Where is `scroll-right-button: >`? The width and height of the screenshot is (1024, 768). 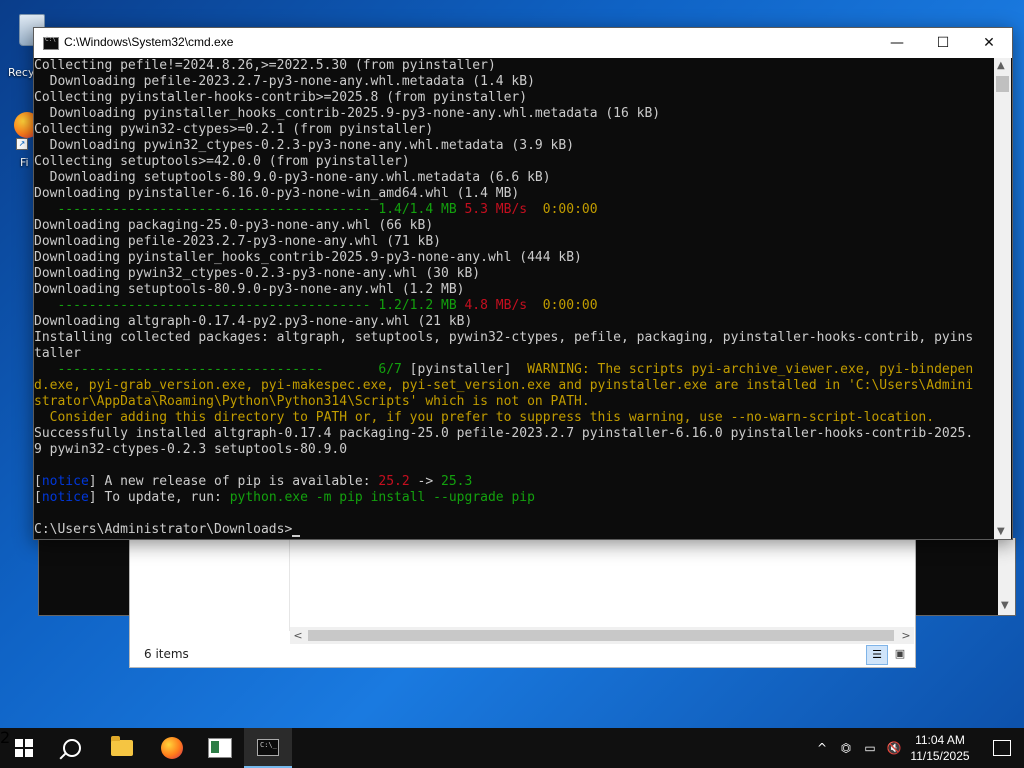 scroll-right-button: > is located at coordinates (906, 635).